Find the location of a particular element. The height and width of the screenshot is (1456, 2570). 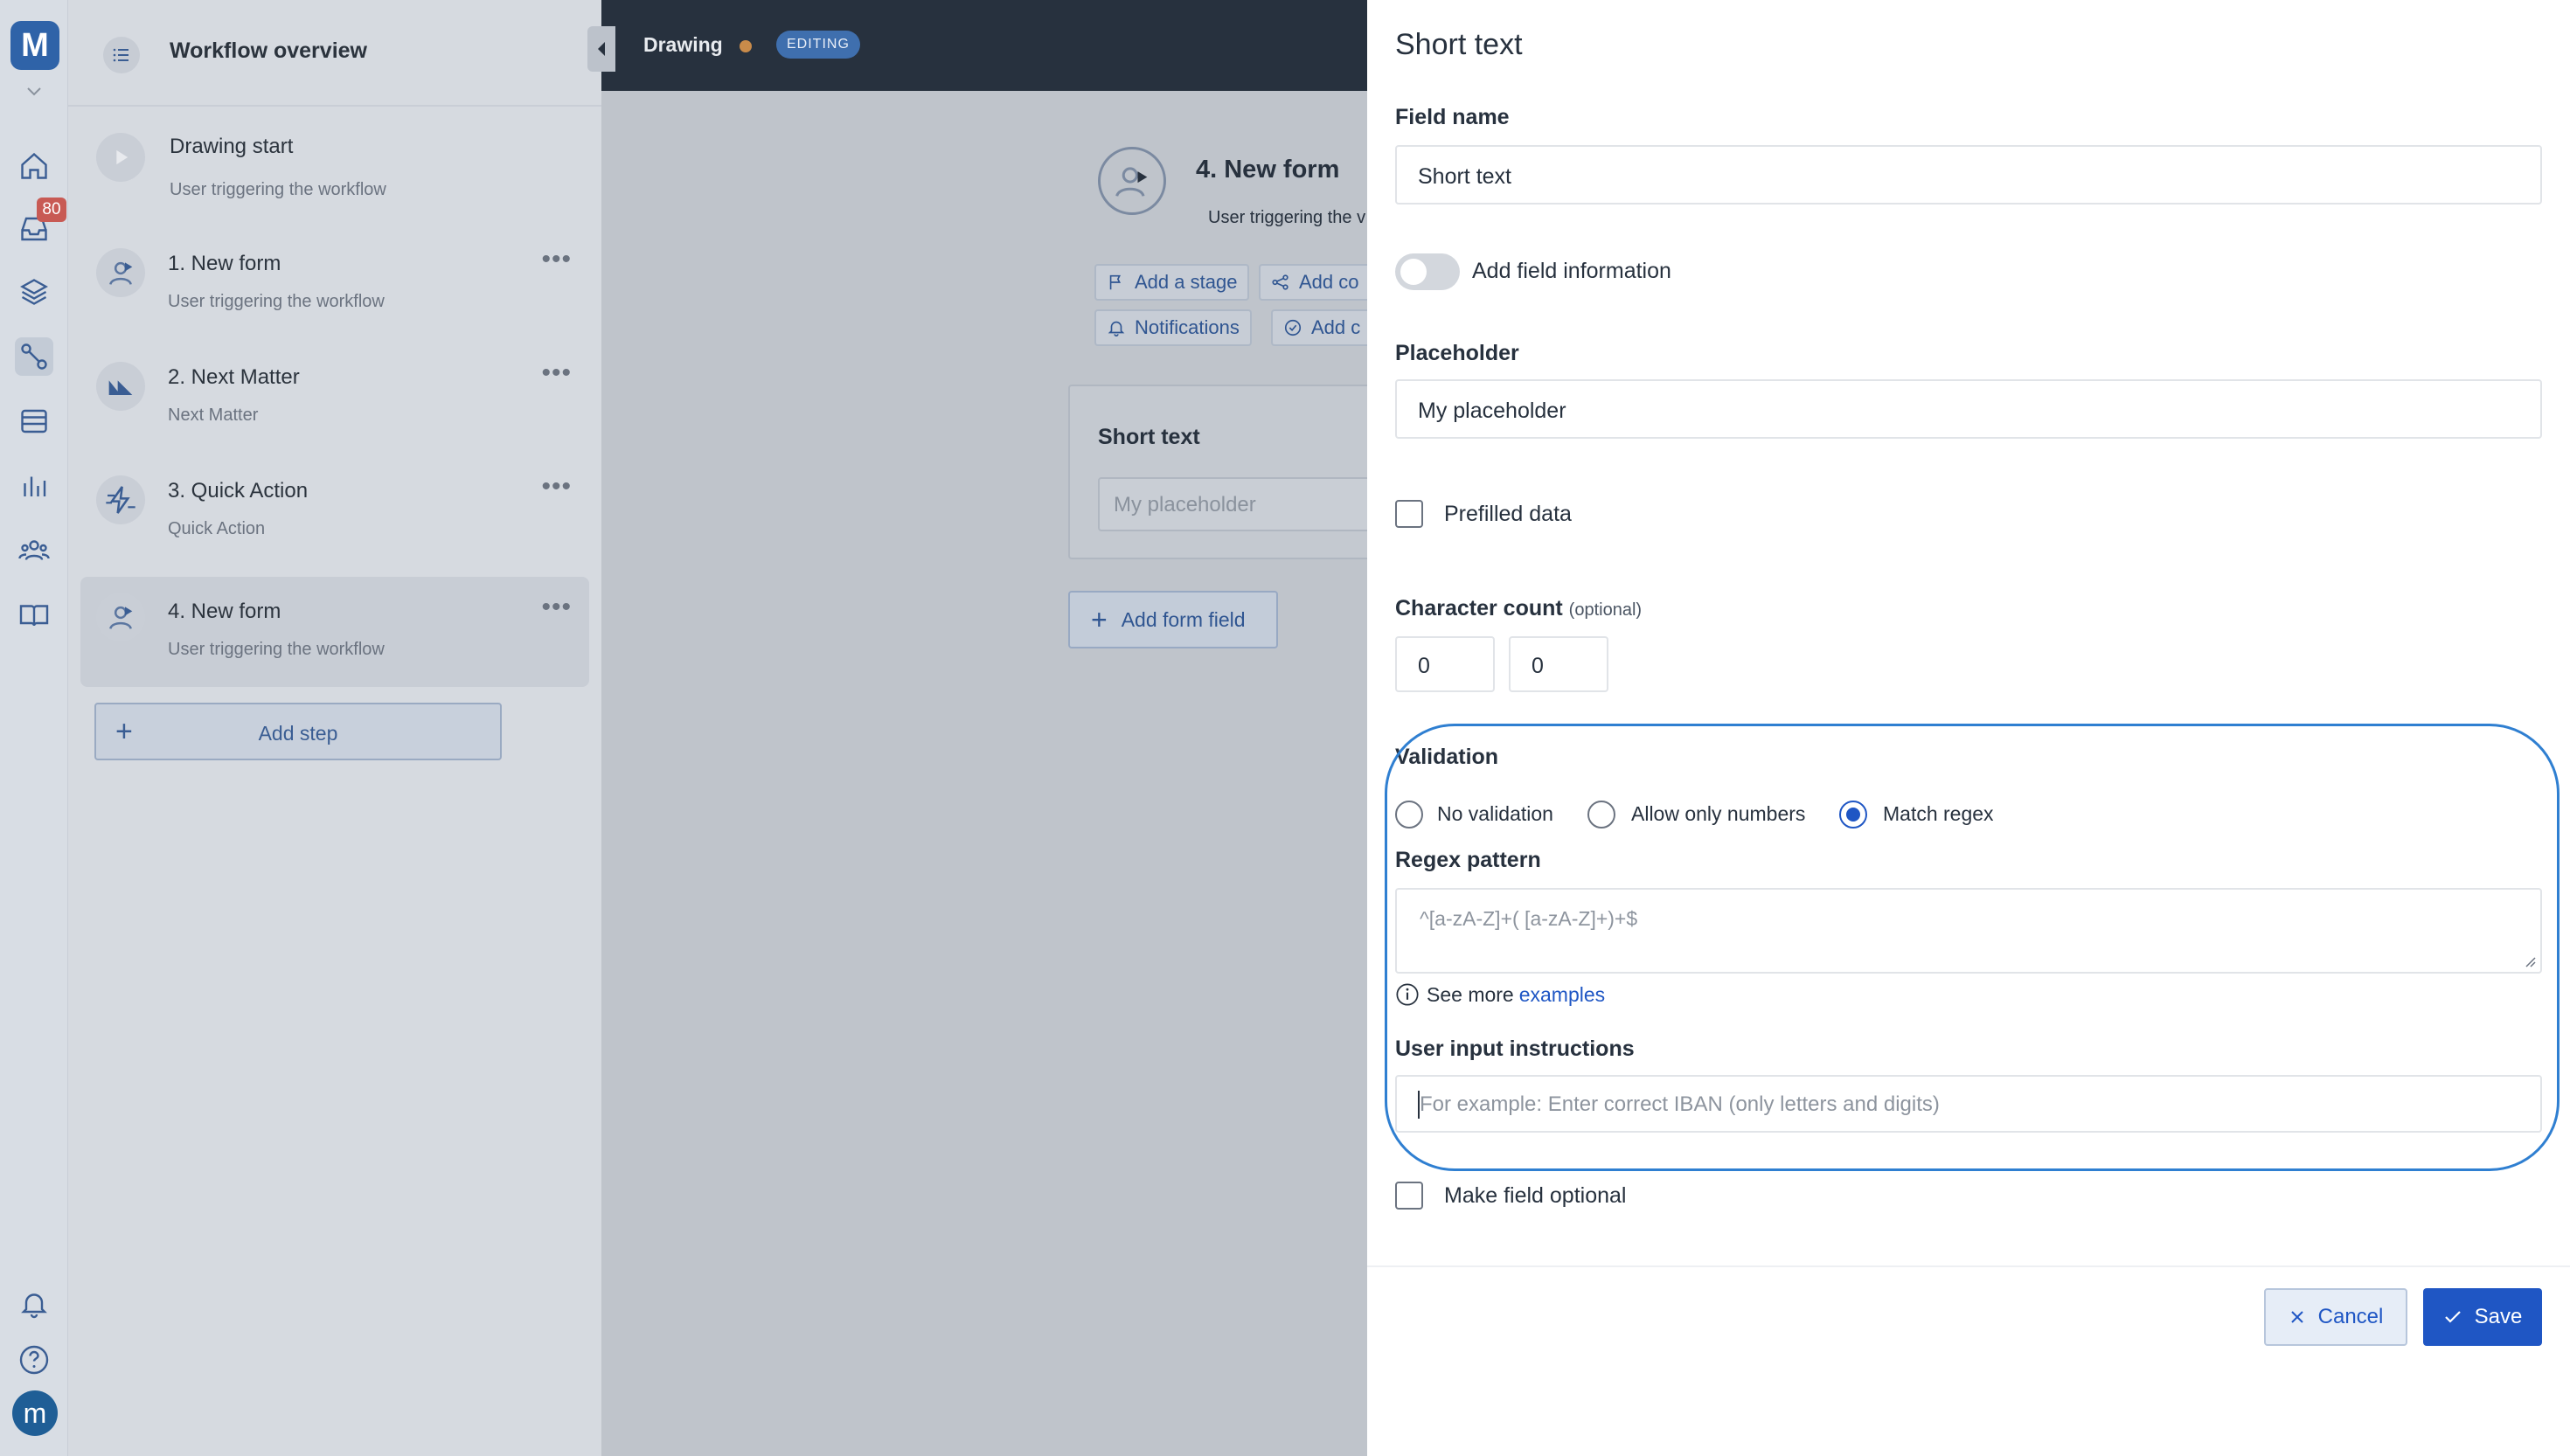

workflow-title: Workflow overview is located at coordinates (268, 50).